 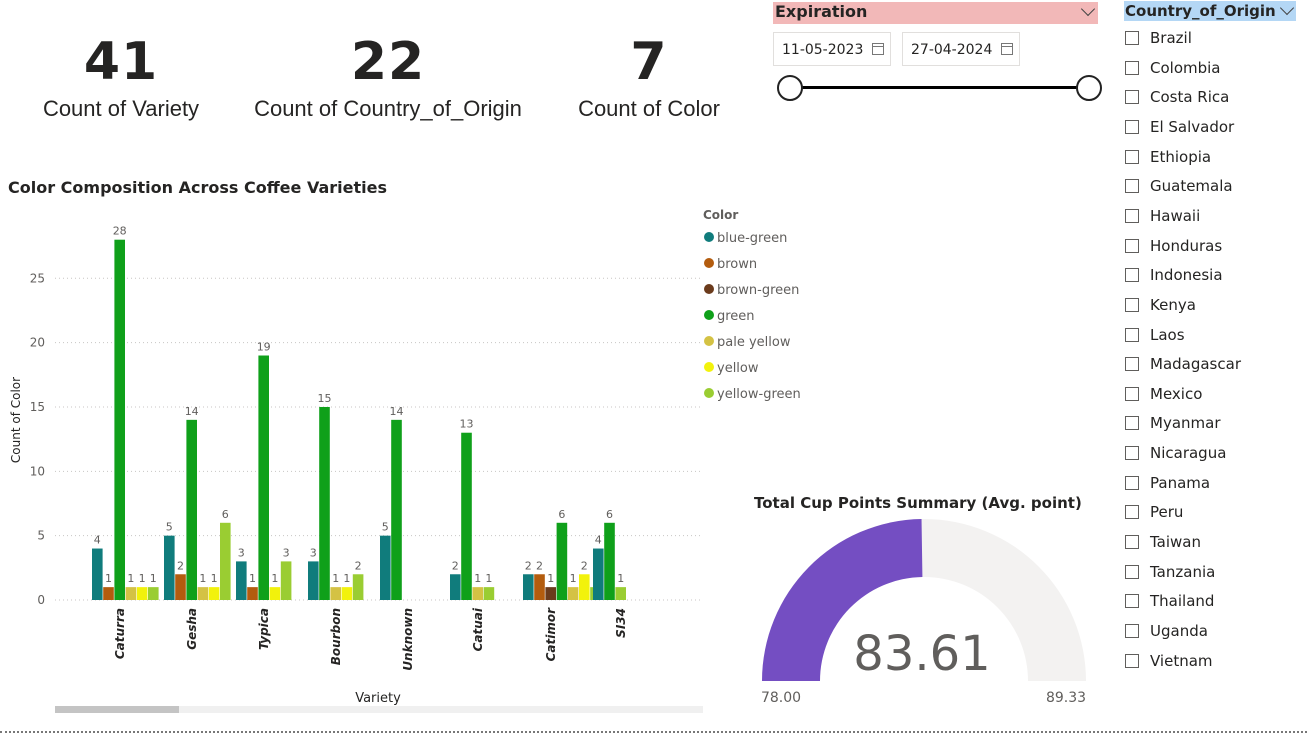 What do you see at coordinates (1173, 68) in the screenshot?
I see `country-option-colombia: Colombia` at bounding box center [1173, 68].